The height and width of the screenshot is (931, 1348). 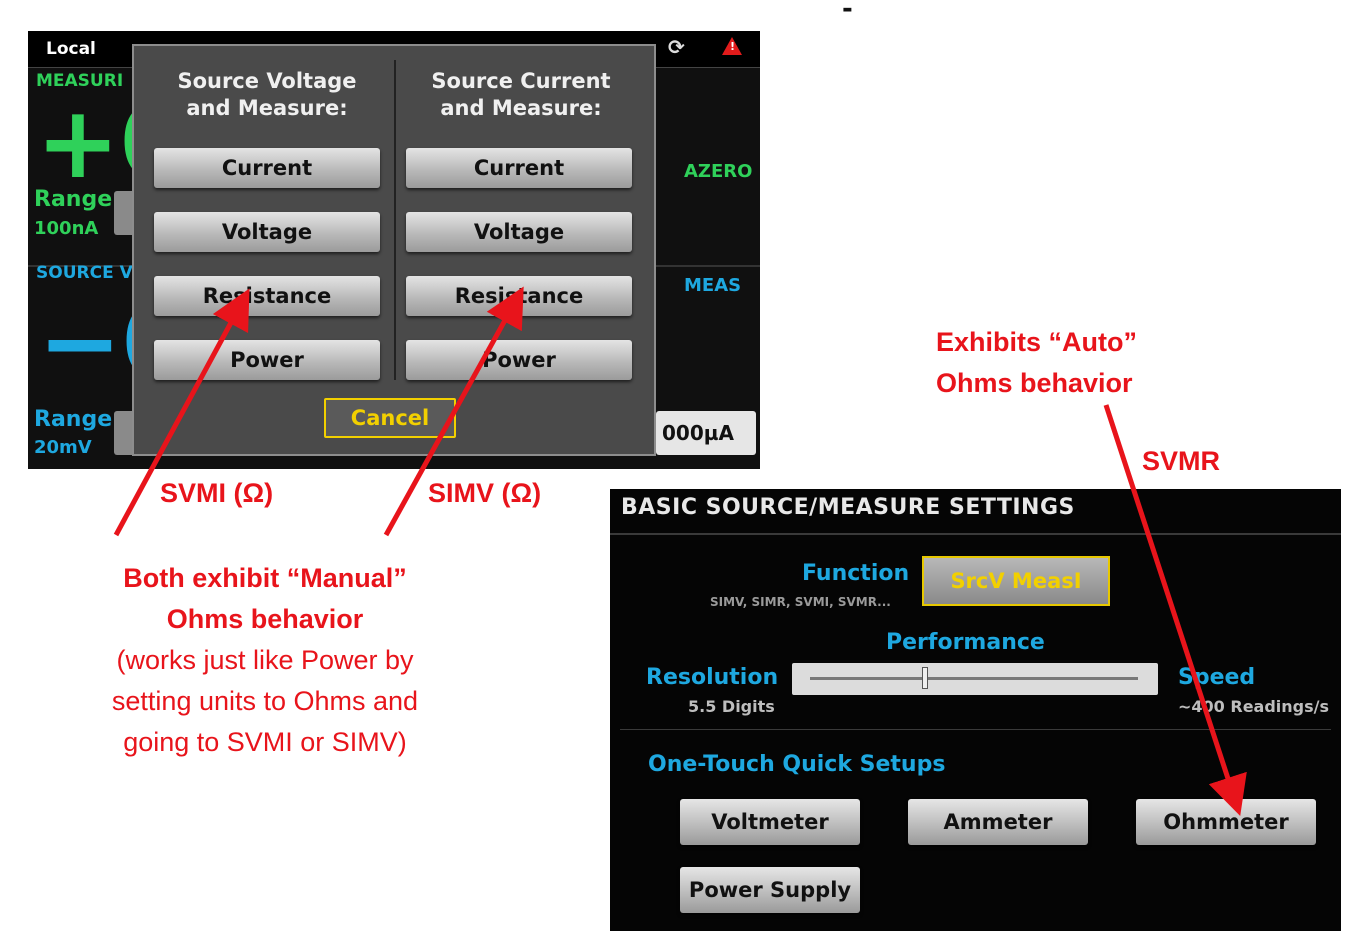 What do you see at coordinates (521, 81) in the screenshot?
I see `source-current-heading-line1: Source Current` at bounding box center [521, 81].